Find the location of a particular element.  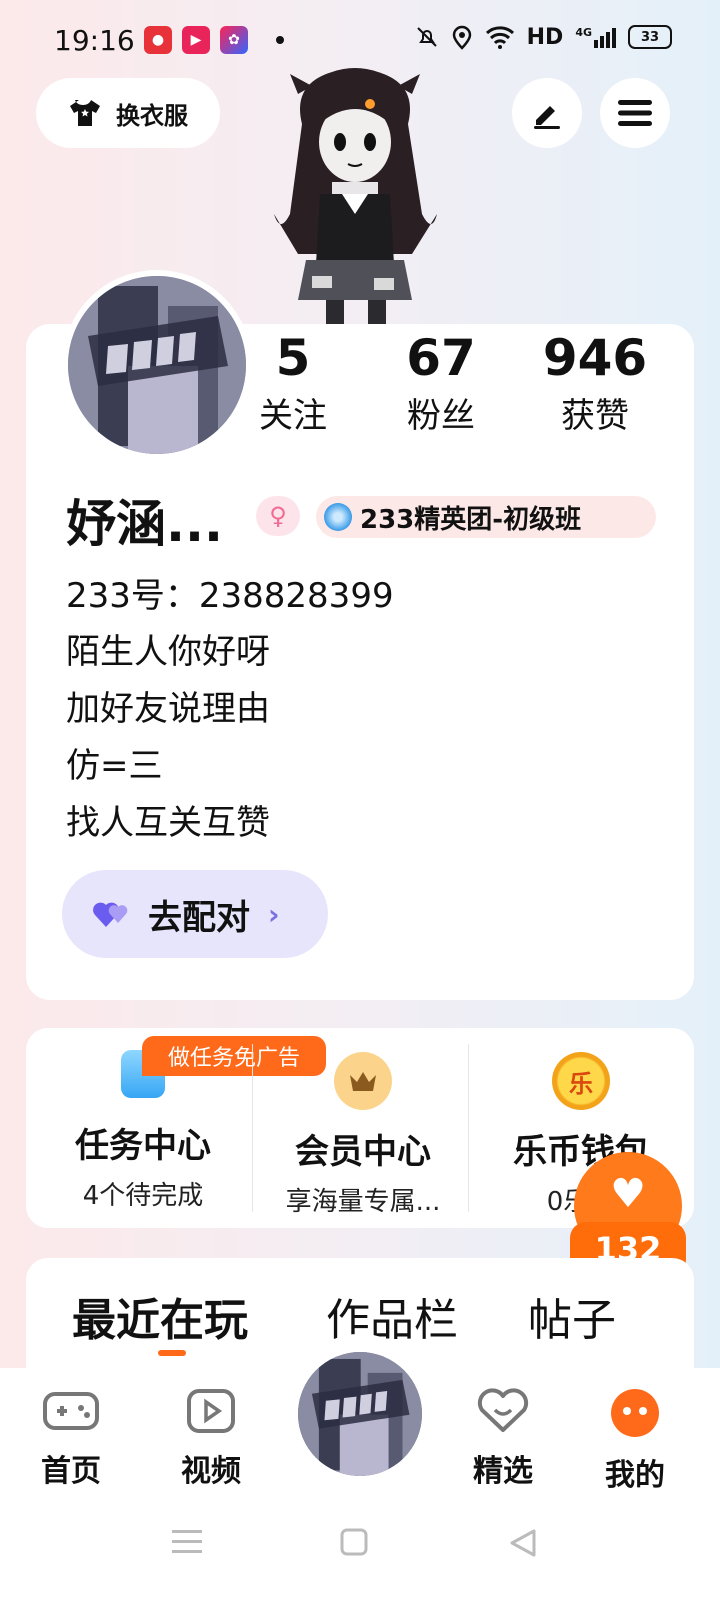

stat-following: 5 关注 is located at coordinates (293, 383).